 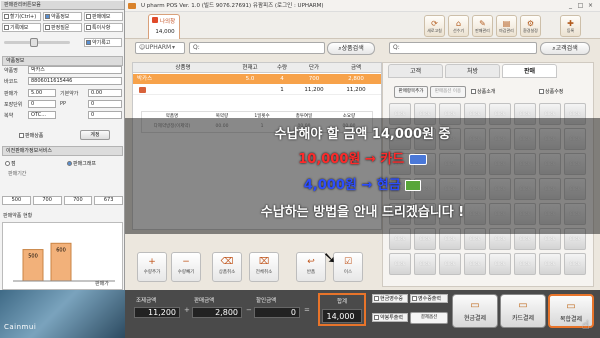 I want to click on field-label: 복약, so click(x=9, y=116).